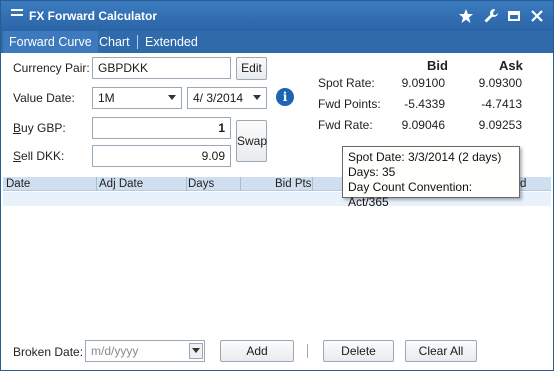  Describe the element at coordinates (500, 125) in the screenshot. I see `fwd-rate-ask: 9.09253` at that location.